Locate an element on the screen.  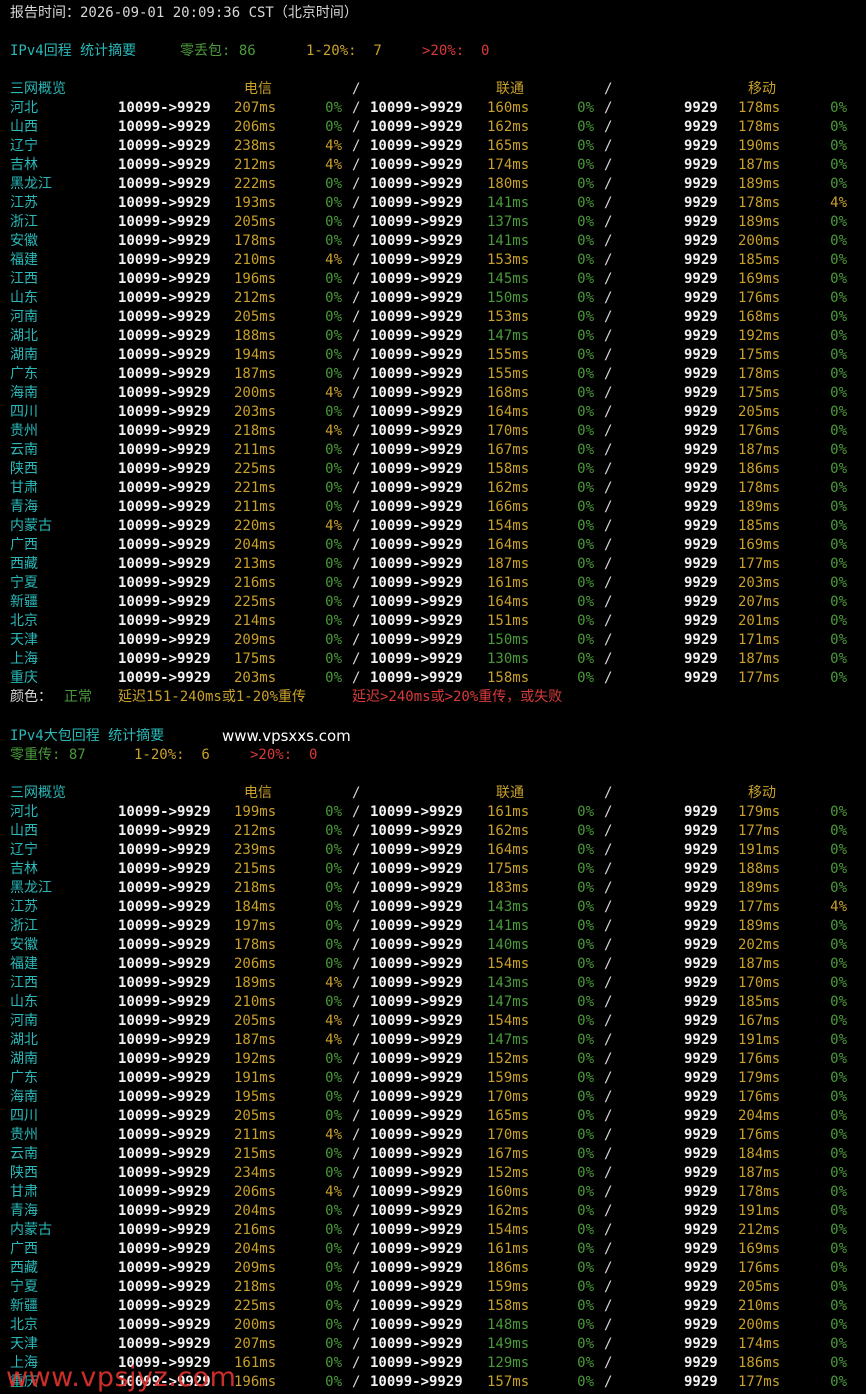
province: 陕西 is located at coordinates (24, 1173).